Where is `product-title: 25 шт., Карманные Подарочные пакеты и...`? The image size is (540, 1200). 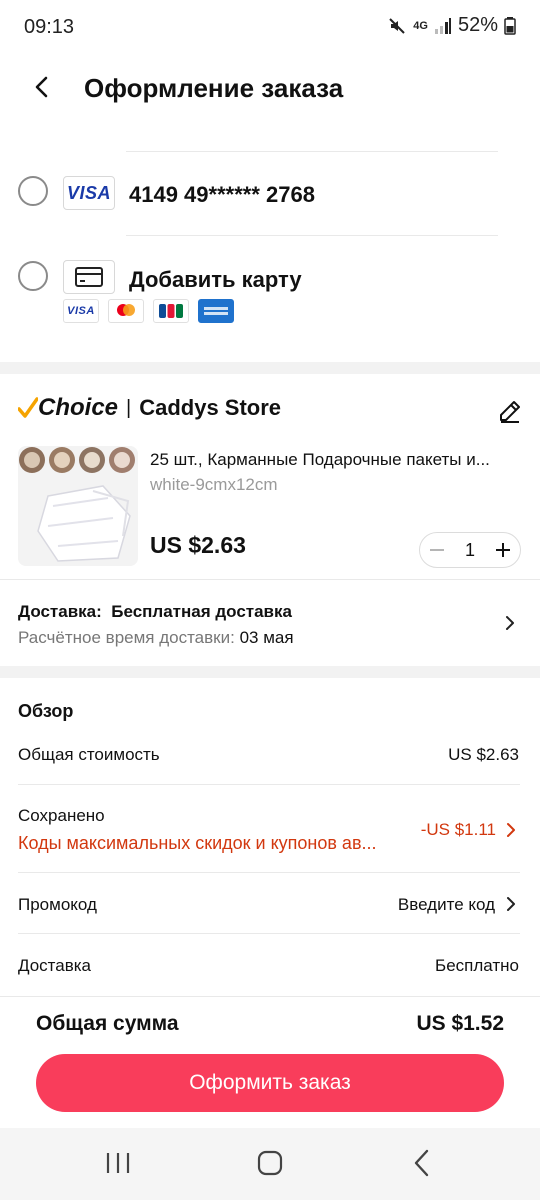
product-title: 25 шт., Карманные Подарочные пакеты и... is located at coordinates (335, 460).